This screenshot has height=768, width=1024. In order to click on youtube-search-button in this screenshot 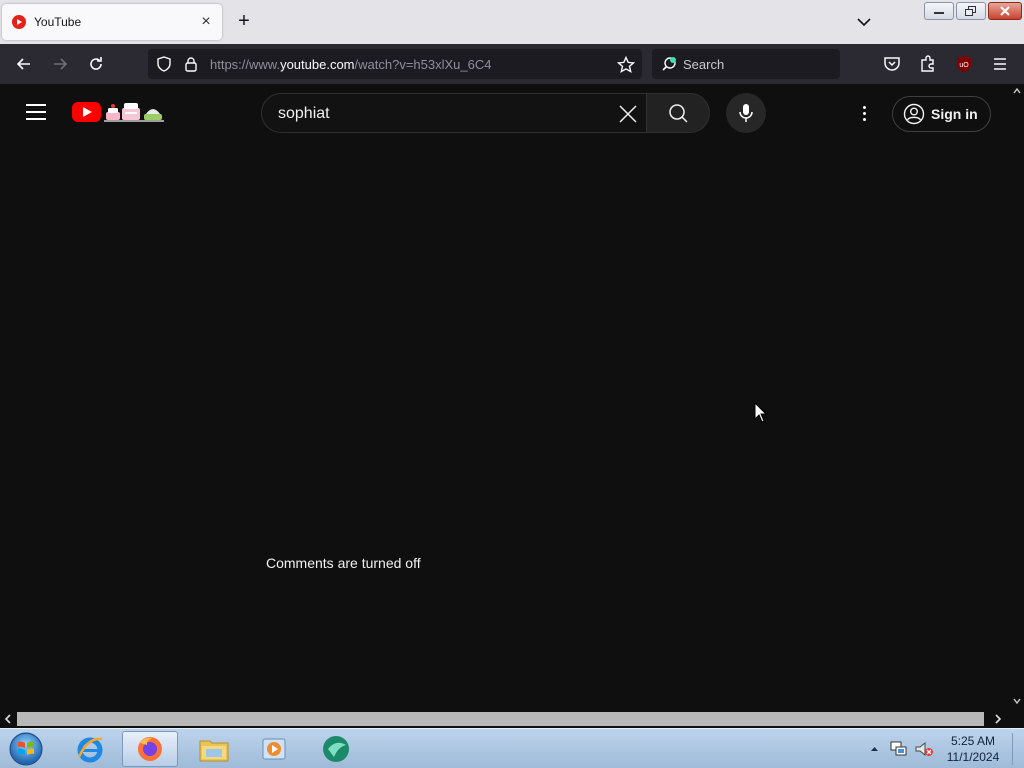, I will do `click(678, 113)`.